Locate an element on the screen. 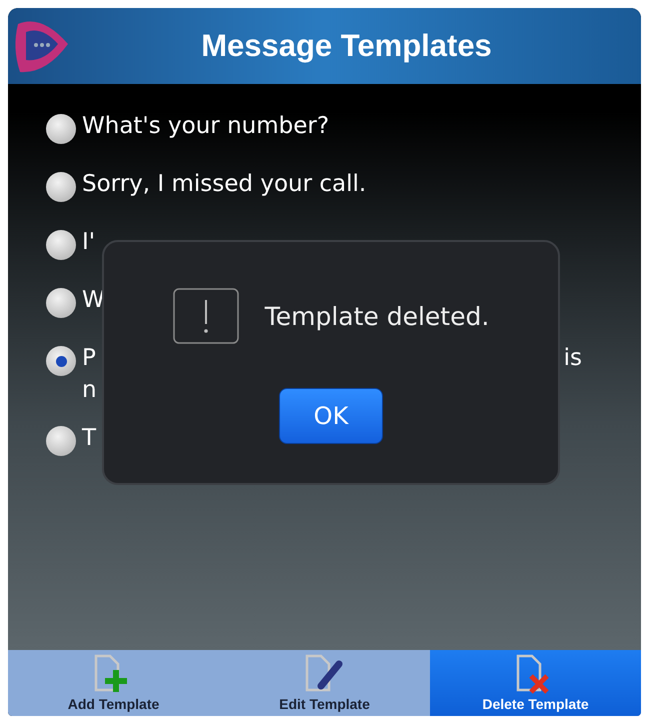  toolbar-tab: Delete Template is located at coordinates (535, 683).